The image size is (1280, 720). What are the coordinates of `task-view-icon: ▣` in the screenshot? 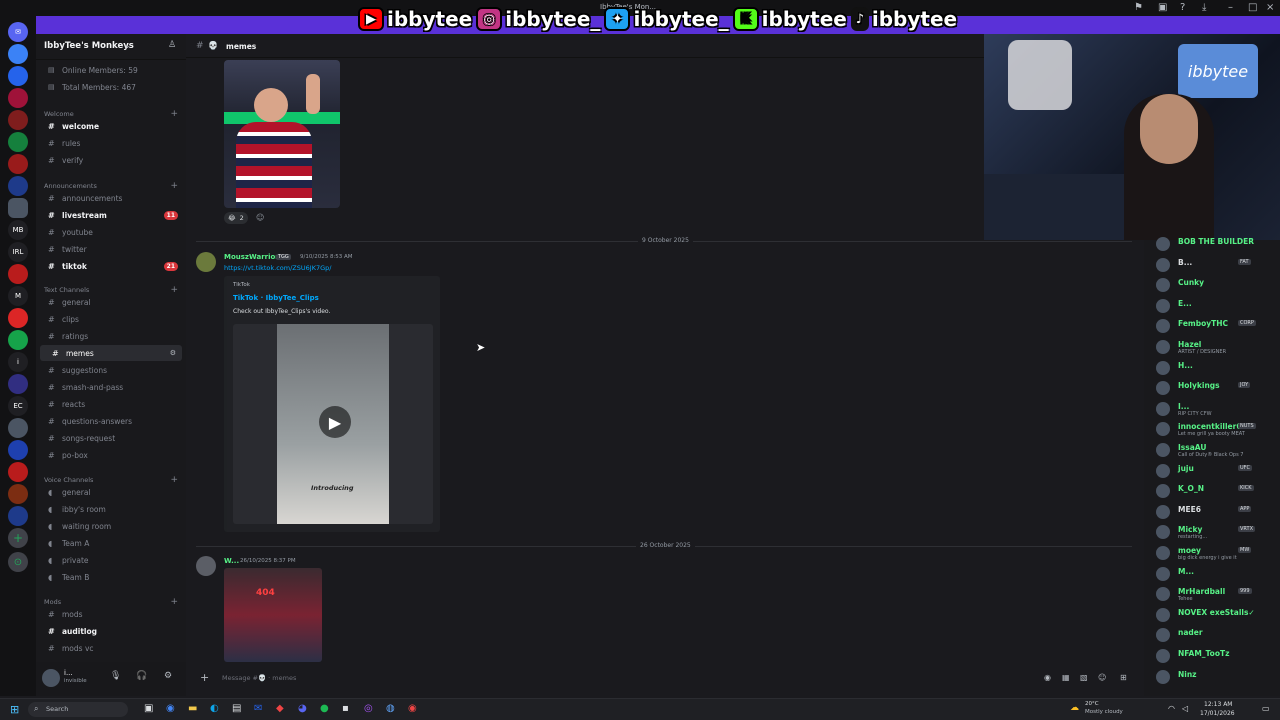 It's located at (148, 708).